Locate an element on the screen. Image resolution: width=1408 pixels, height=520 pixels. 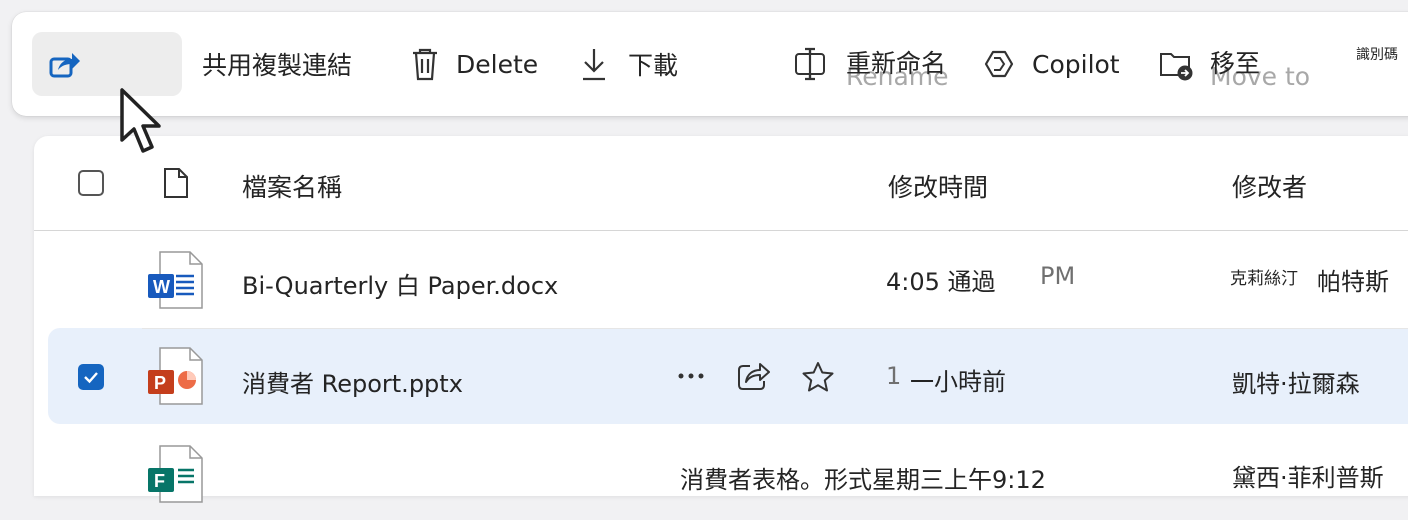
rename-button is located at coordinates (810, 64).